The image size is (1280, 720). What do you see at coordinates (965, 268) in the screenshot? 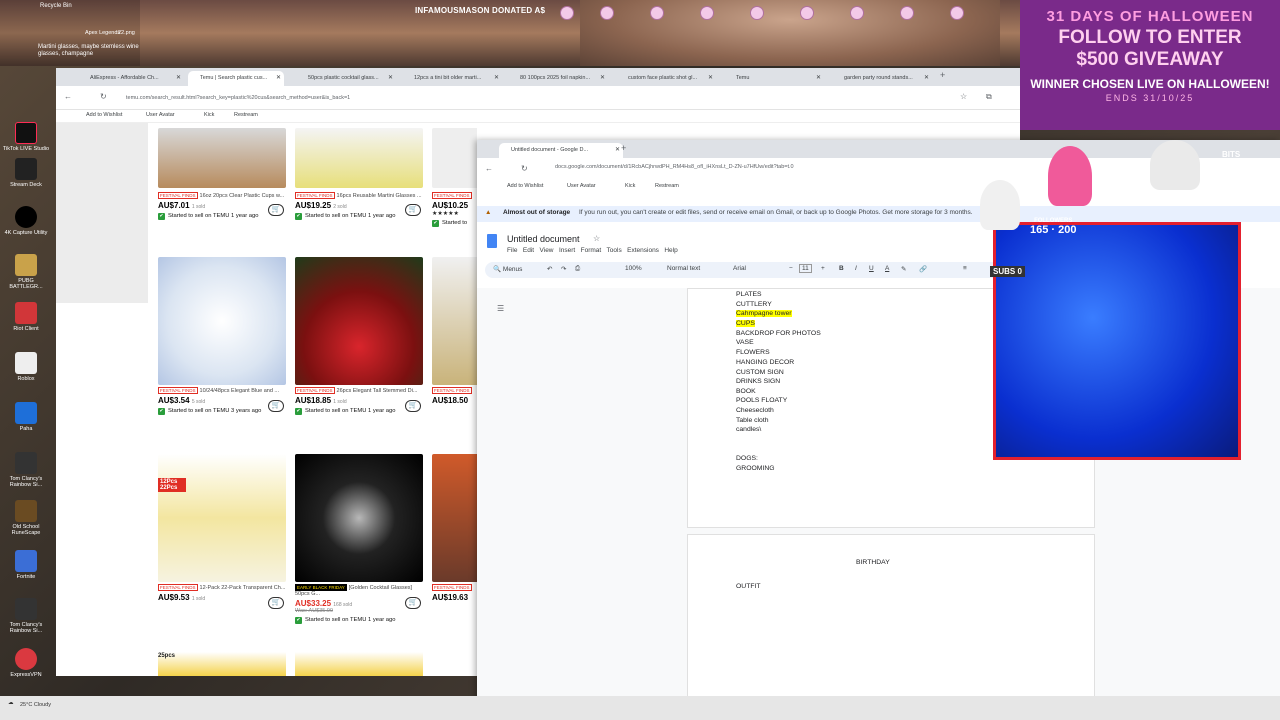
I see `align-icon: ≡` at bounding box center [965, 268].